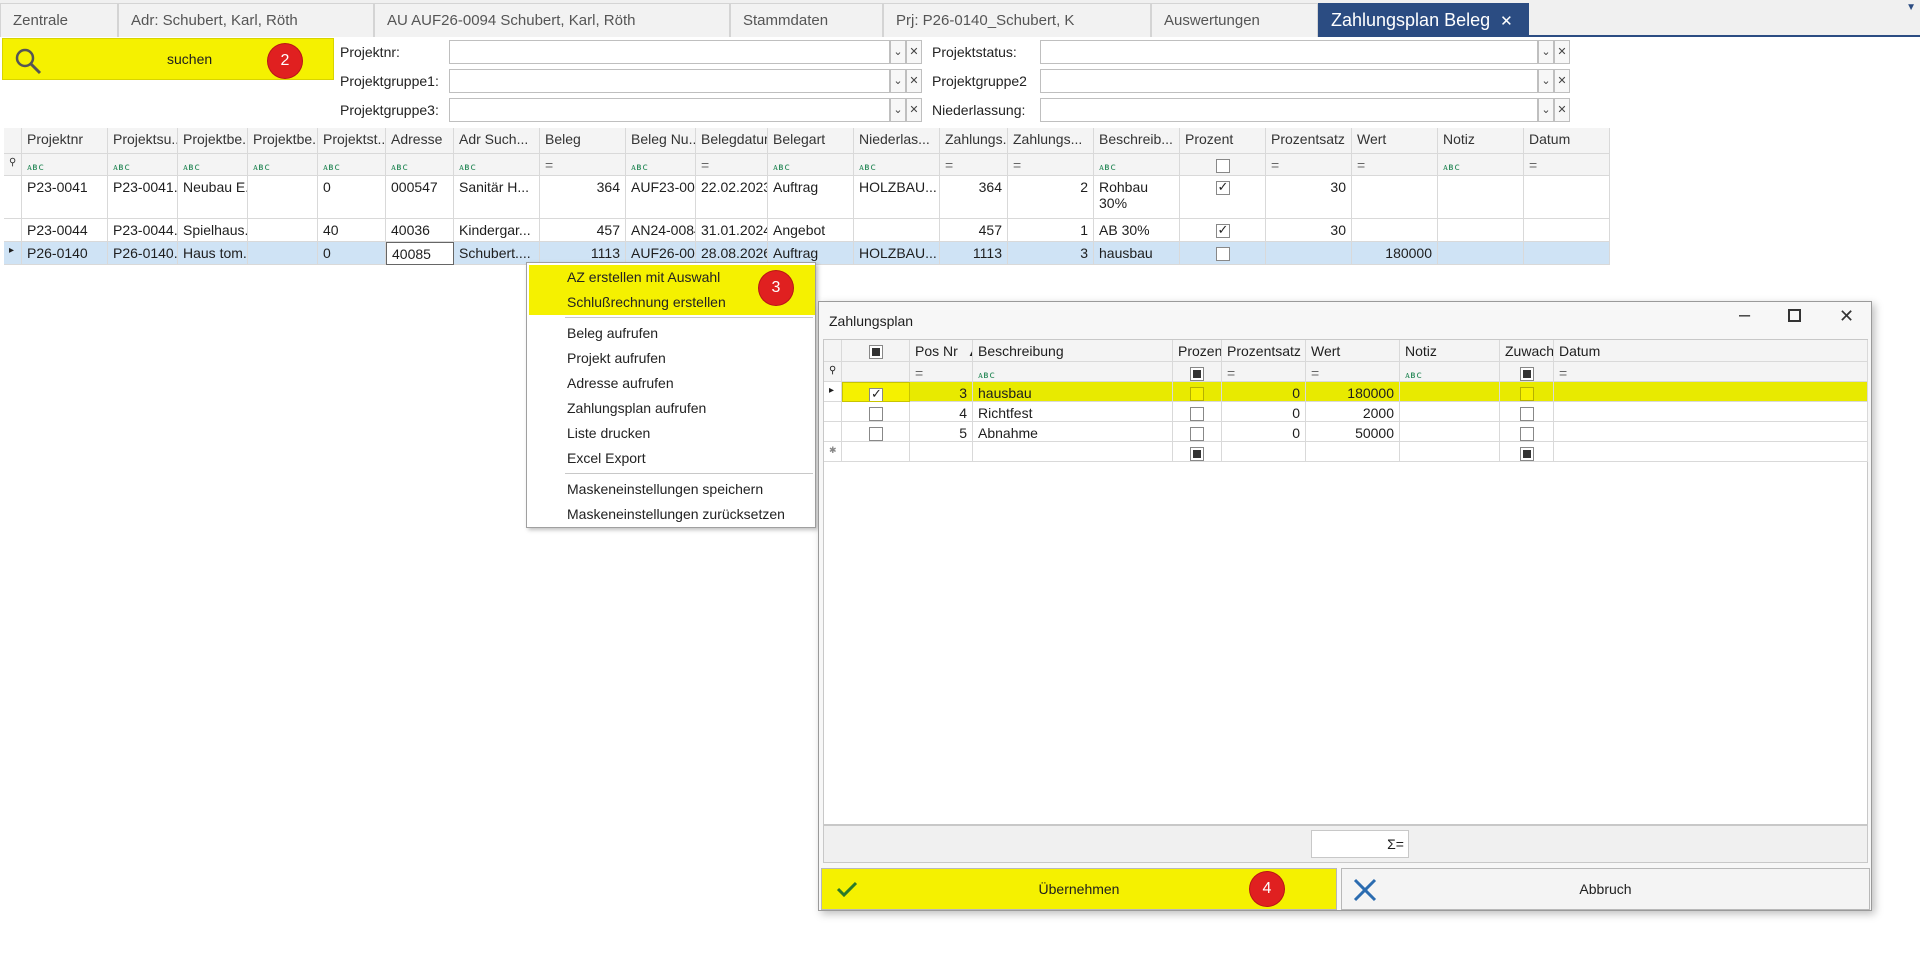 This screenshot has height=954, width=1920. What do you see at coordinates (1395, 253) in the screenshot?
I see `grid-cell: 180000` at bounding box center [1395, 253].